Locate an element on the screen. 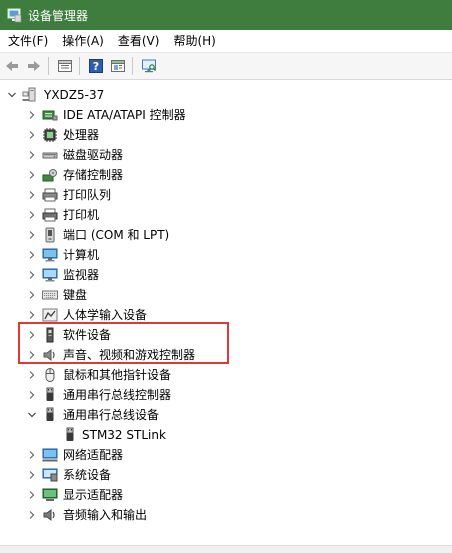  print-queue-icon is located at coordinates (50, 195).